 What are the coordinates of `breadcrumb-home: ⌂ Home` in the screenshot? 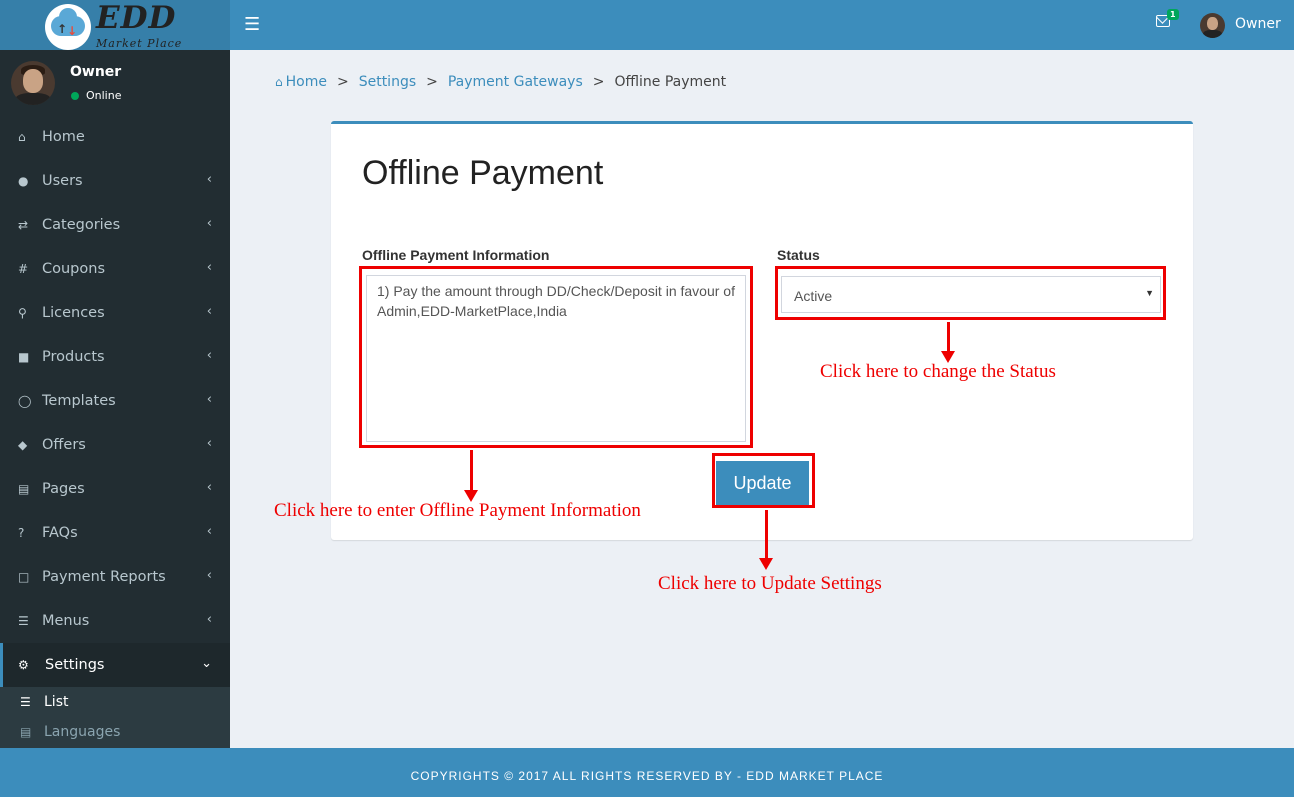 It's located at (301, 82).